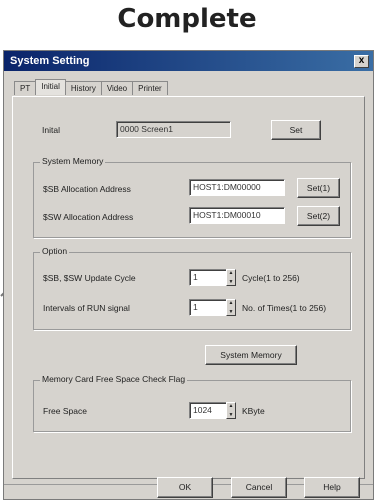  What do you see at coordinates (253, 411) in the screenshot?
I see `free-space-unit: KByte` at bounding box center [253, 411].